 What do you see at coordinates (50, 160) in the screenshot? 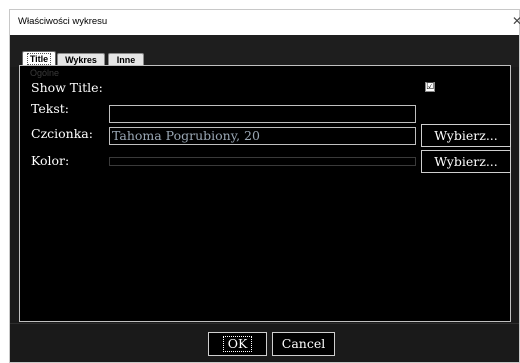
I see `color-label: Kolor:` at bounding box center [50, 160].